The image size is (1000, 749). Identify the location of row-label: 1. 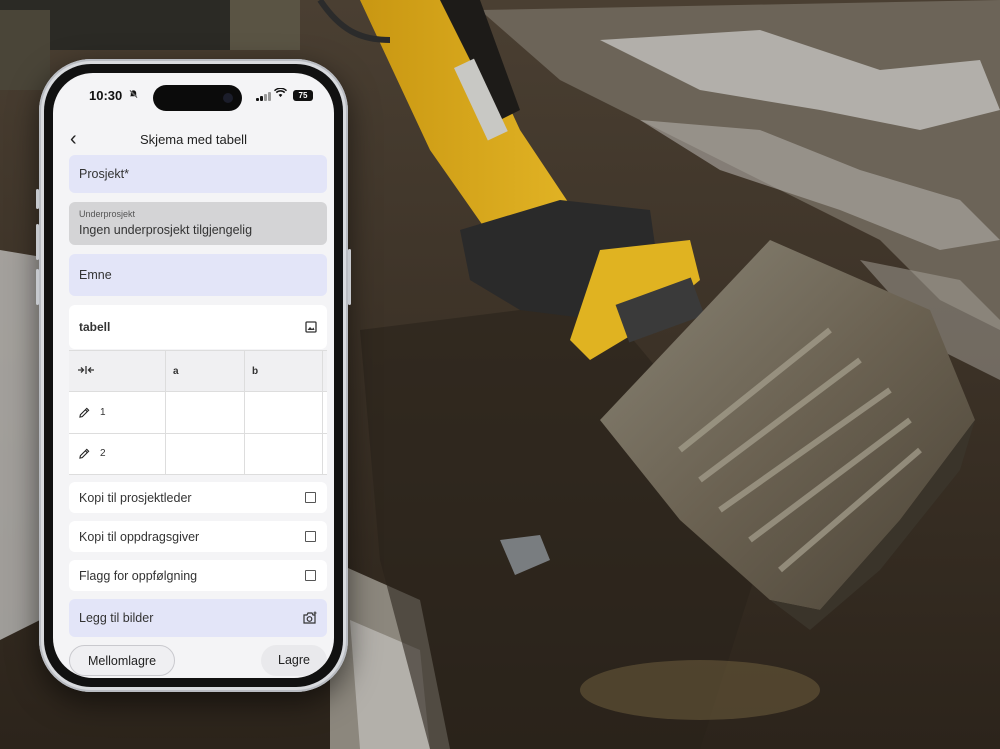
(103, 412).